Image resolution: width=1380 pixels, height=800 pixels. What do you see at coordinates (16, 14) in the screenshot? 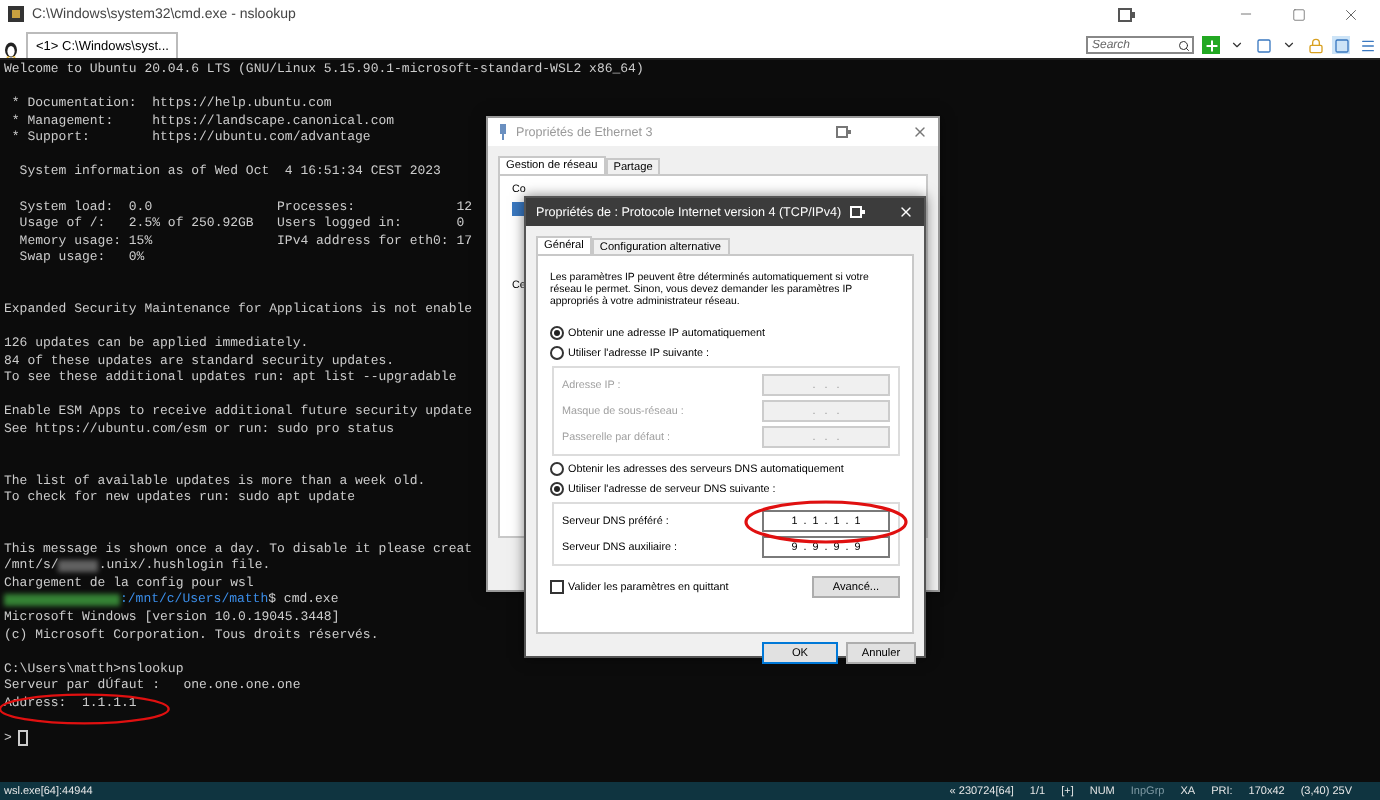
I see `console-icon` at bounding box center [16, 14].